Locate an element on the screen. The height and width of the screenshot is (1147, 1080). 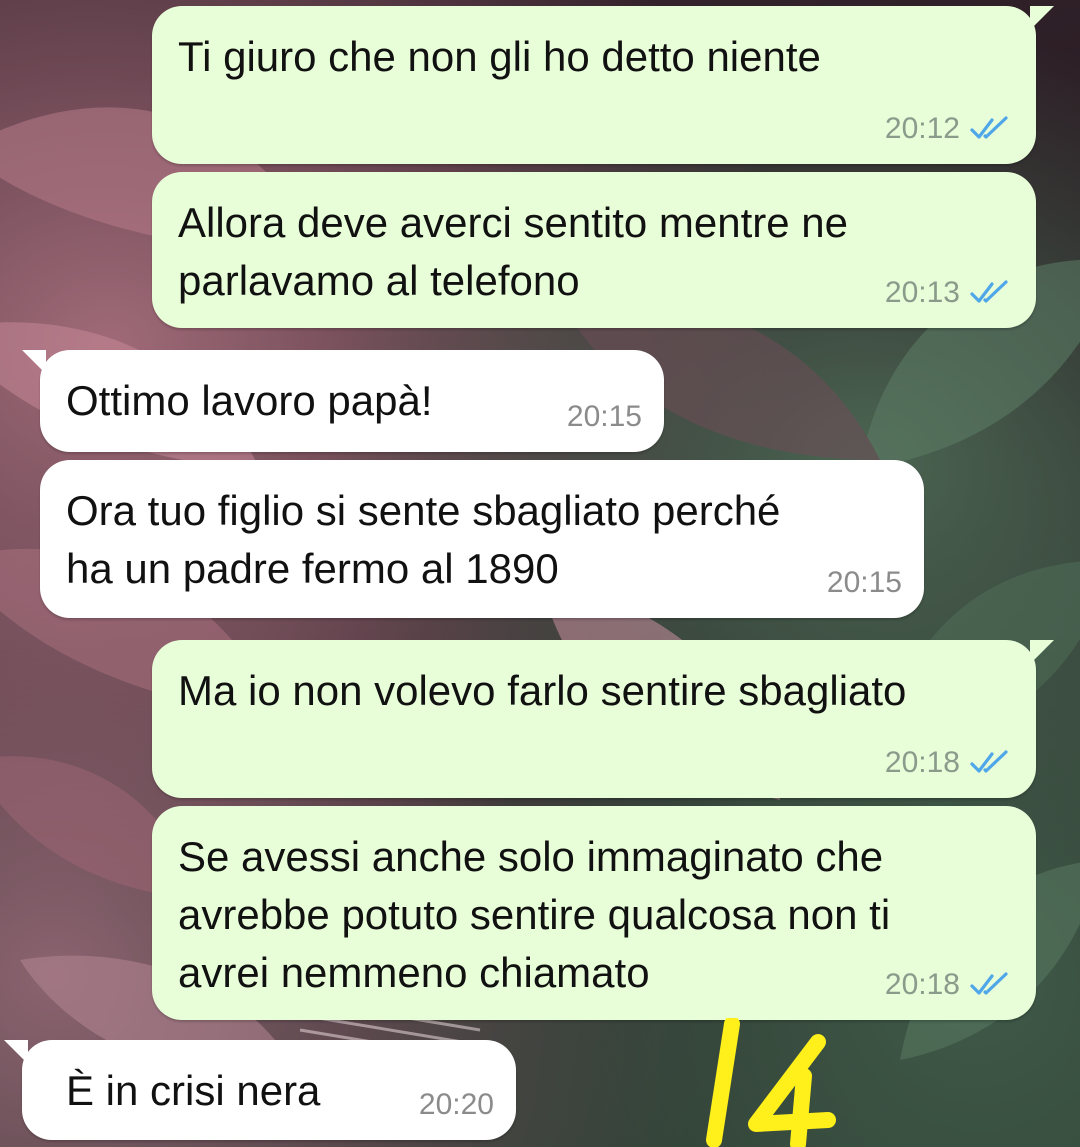
message-time: 20:20 is located at coordinates (456, 1104).